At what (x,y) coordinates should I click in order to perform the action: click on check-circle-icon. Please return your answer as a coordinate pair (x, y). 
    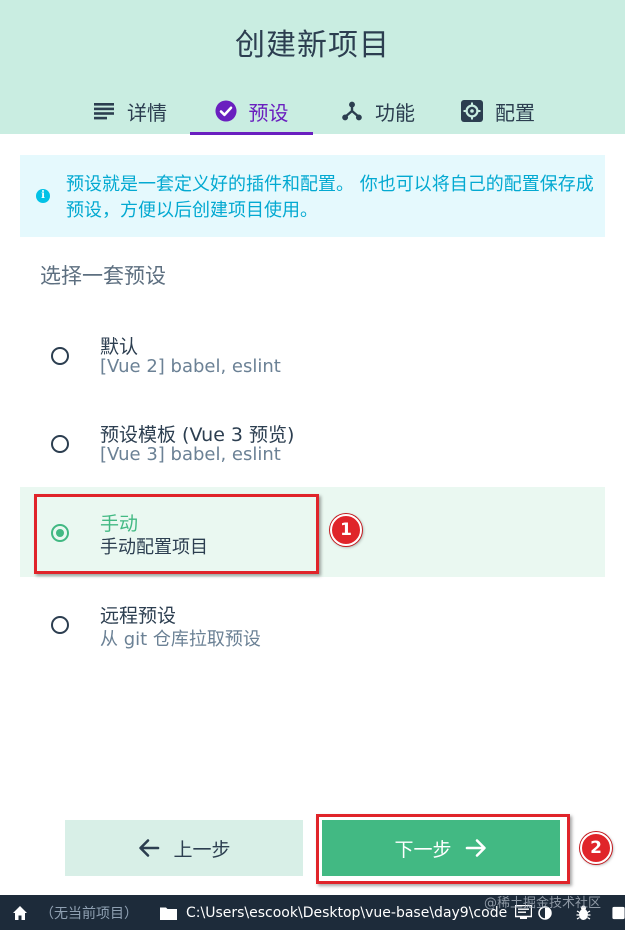
    Looking at the image, I should click on (225, 111).